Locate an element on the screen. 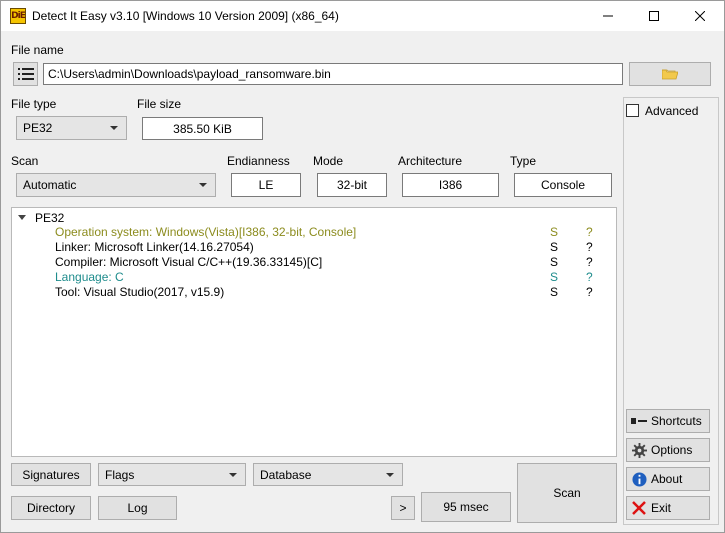 This screenshot has height=533, width=725. file-size-field: 385.50 KiB is located at coordinates (202, 128).